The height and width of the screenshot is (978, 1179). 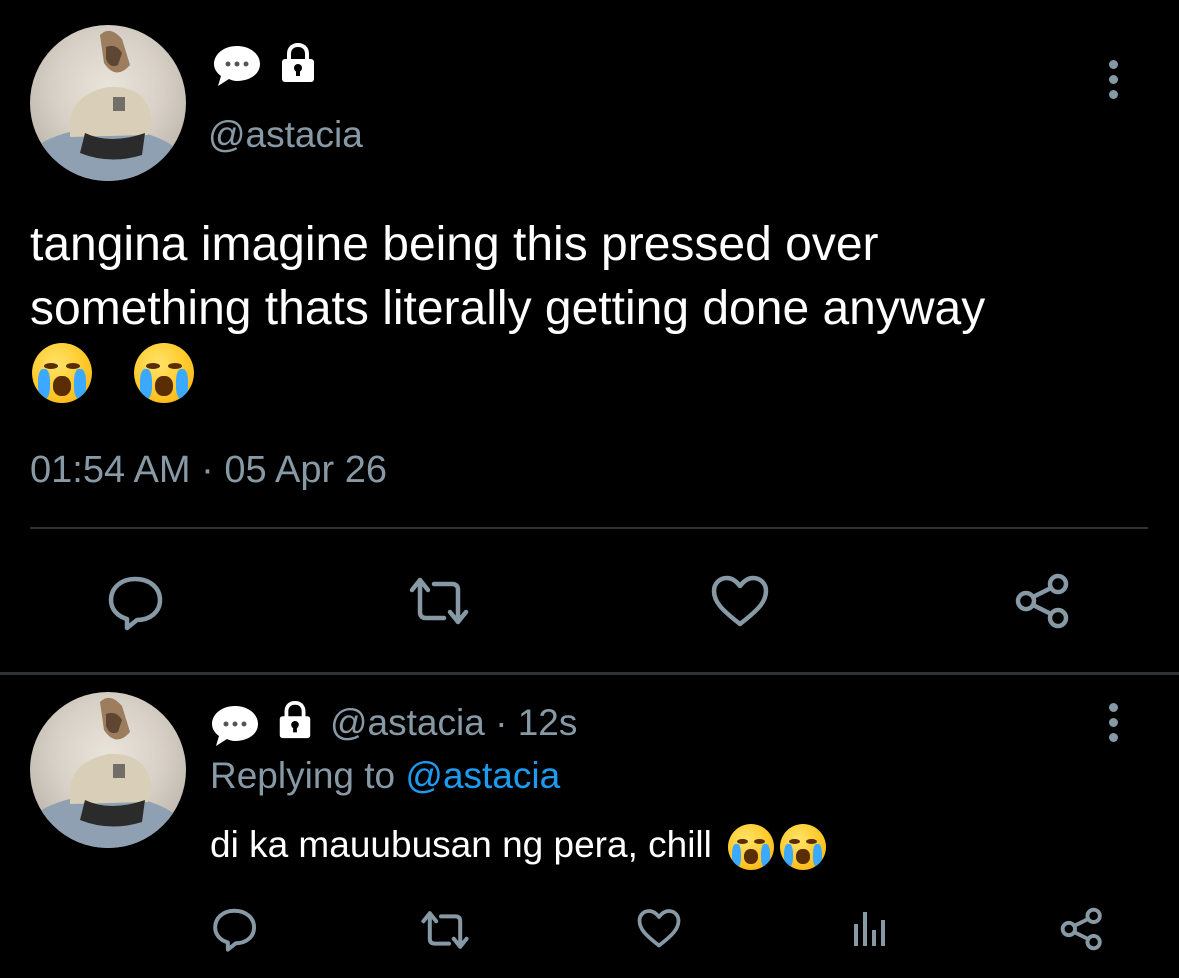 I want to click on reply-avatar, so click(x=108, y=770).